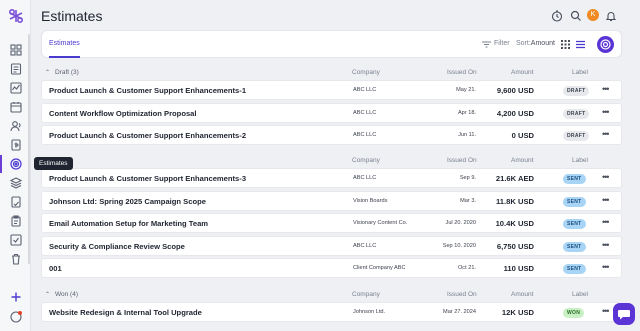  I want to click on invoice-icon, so click(16, 145).